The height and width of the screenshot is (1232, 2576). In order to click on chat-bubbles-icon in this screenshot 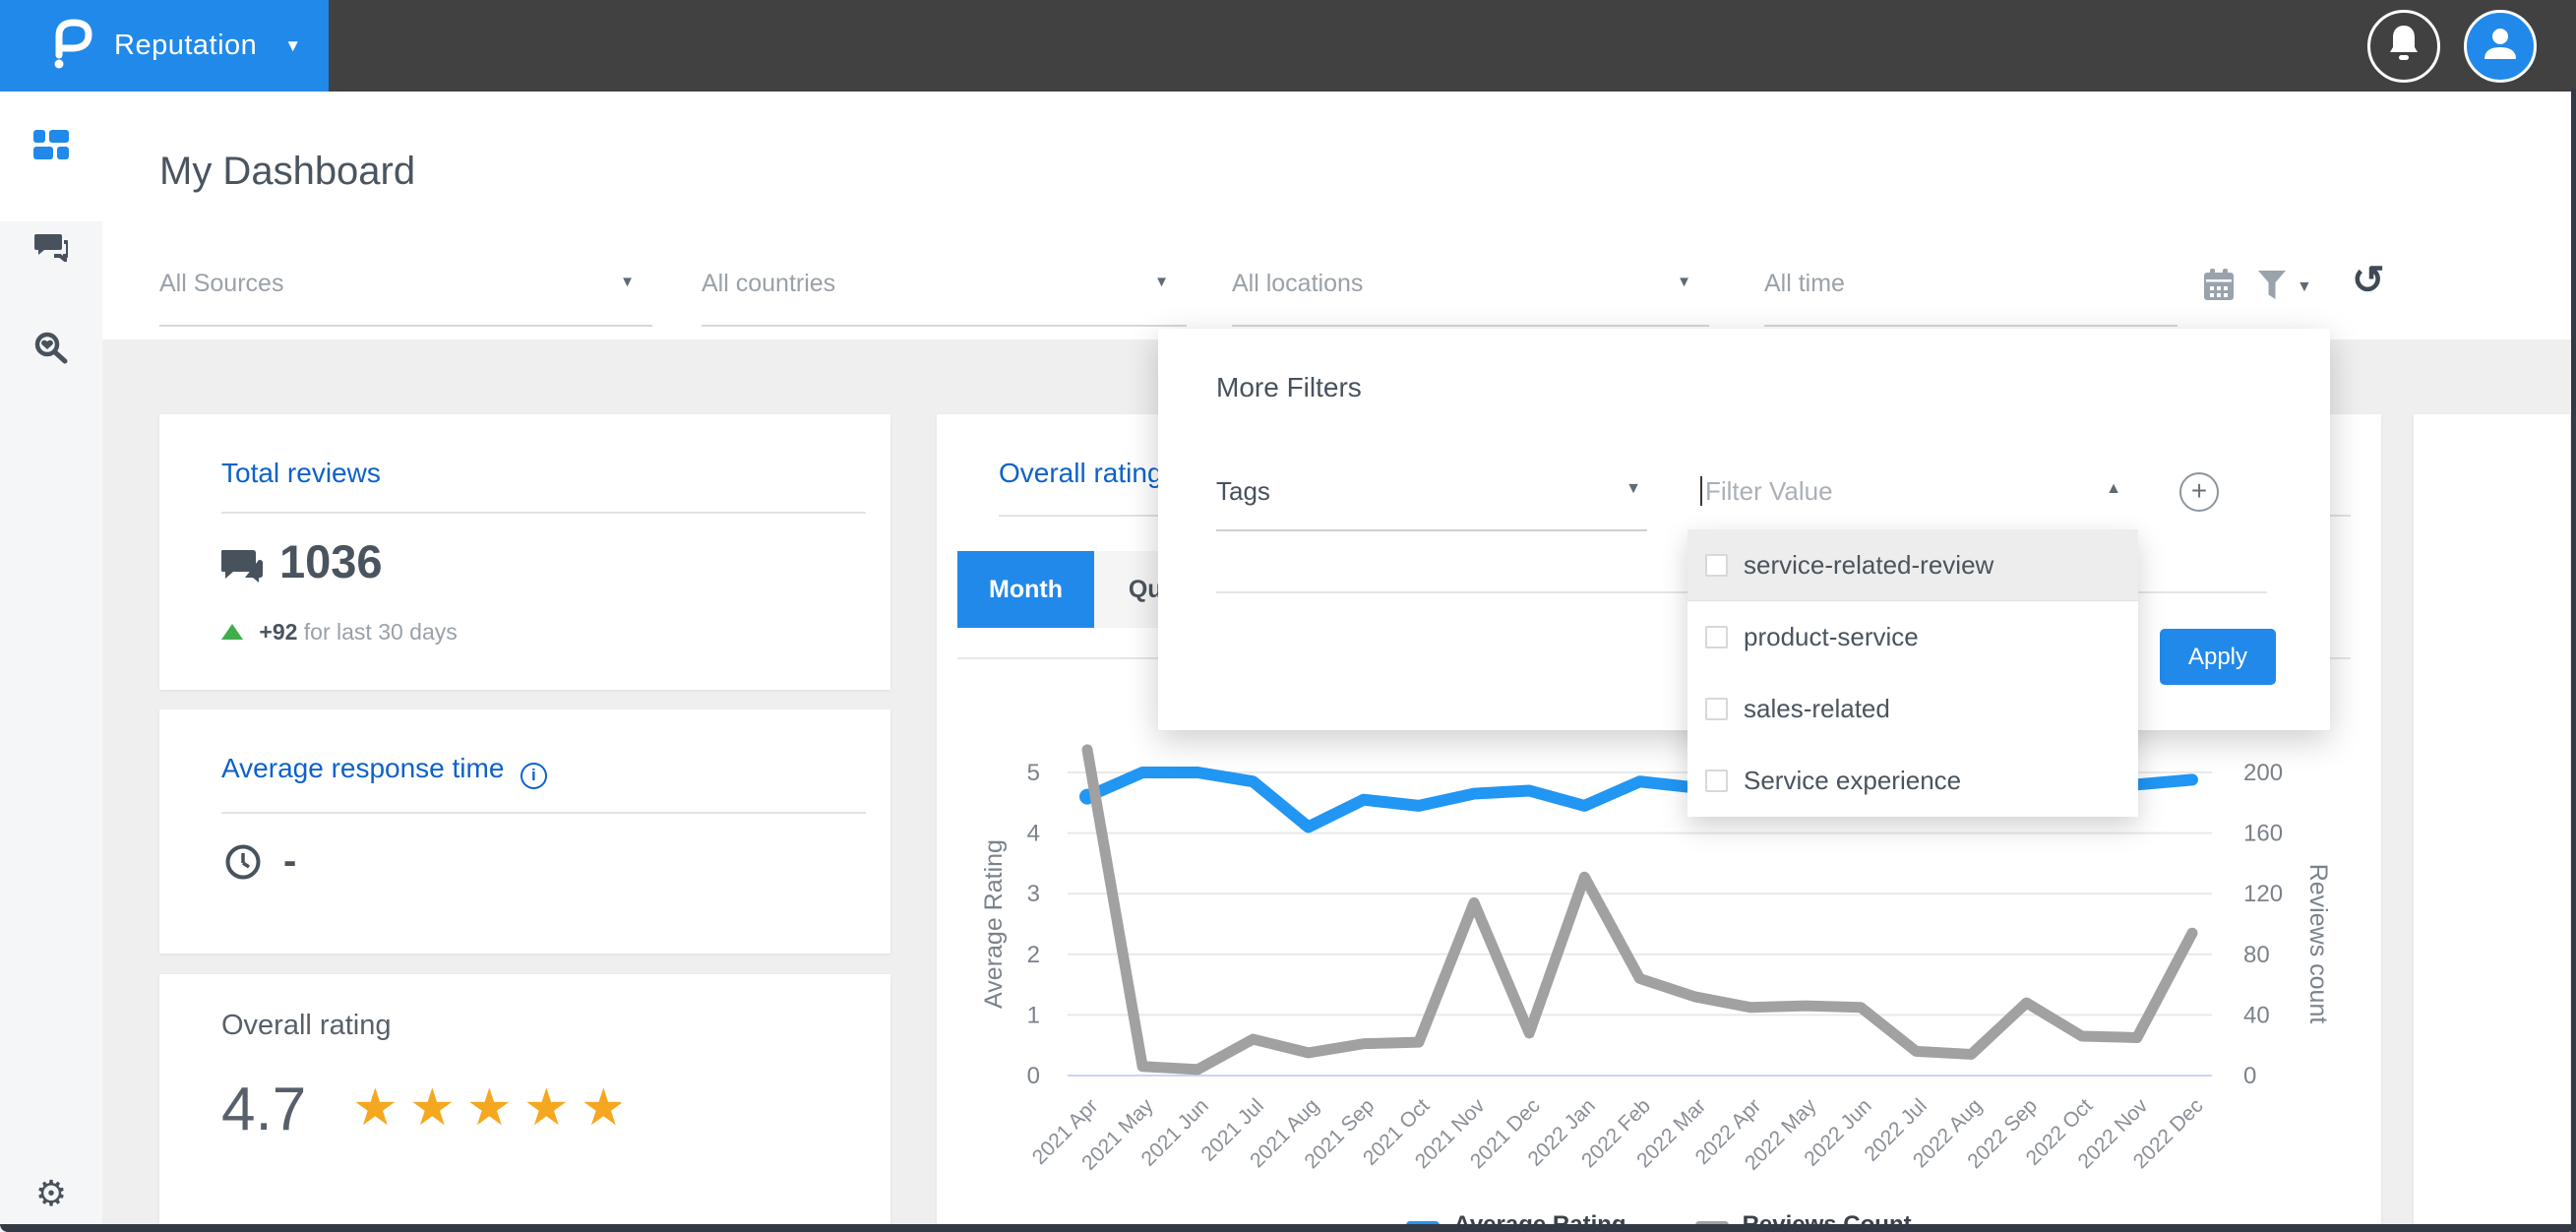, I will do `click(52, 249)`.